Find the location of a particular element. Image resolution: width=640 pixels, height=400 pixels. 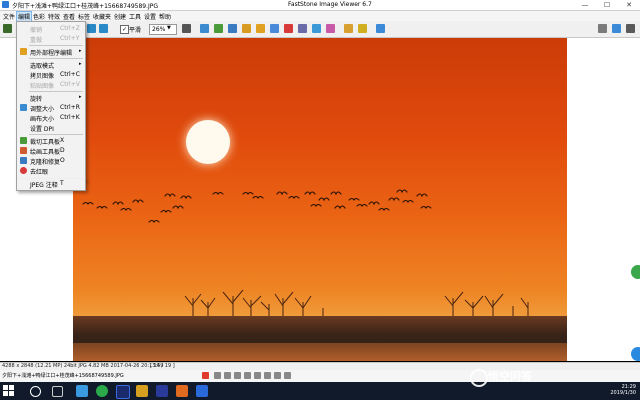

image-position: [ 14 / 19 ] is located at coordinates (162, 366).